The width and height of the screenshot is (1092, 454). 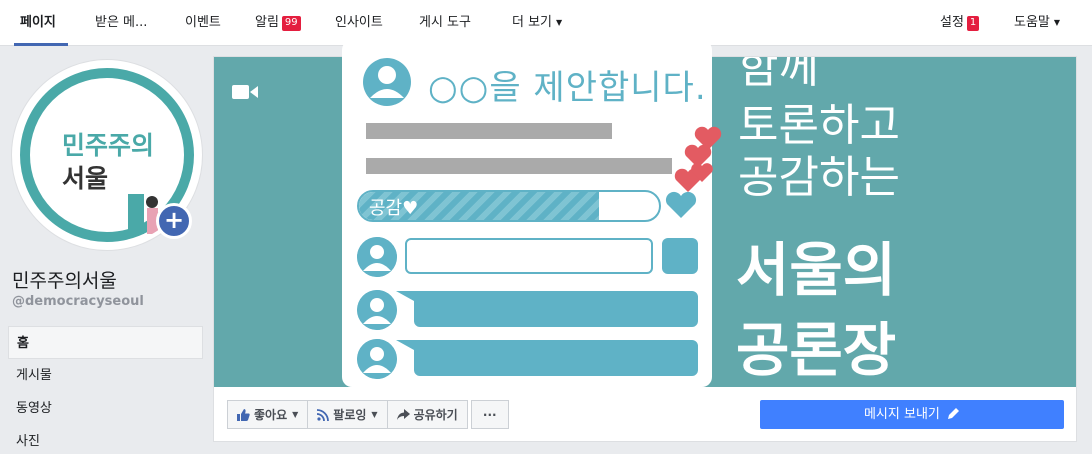 I want to click on leftnav-home: 홈, so click(x=105, y=342).